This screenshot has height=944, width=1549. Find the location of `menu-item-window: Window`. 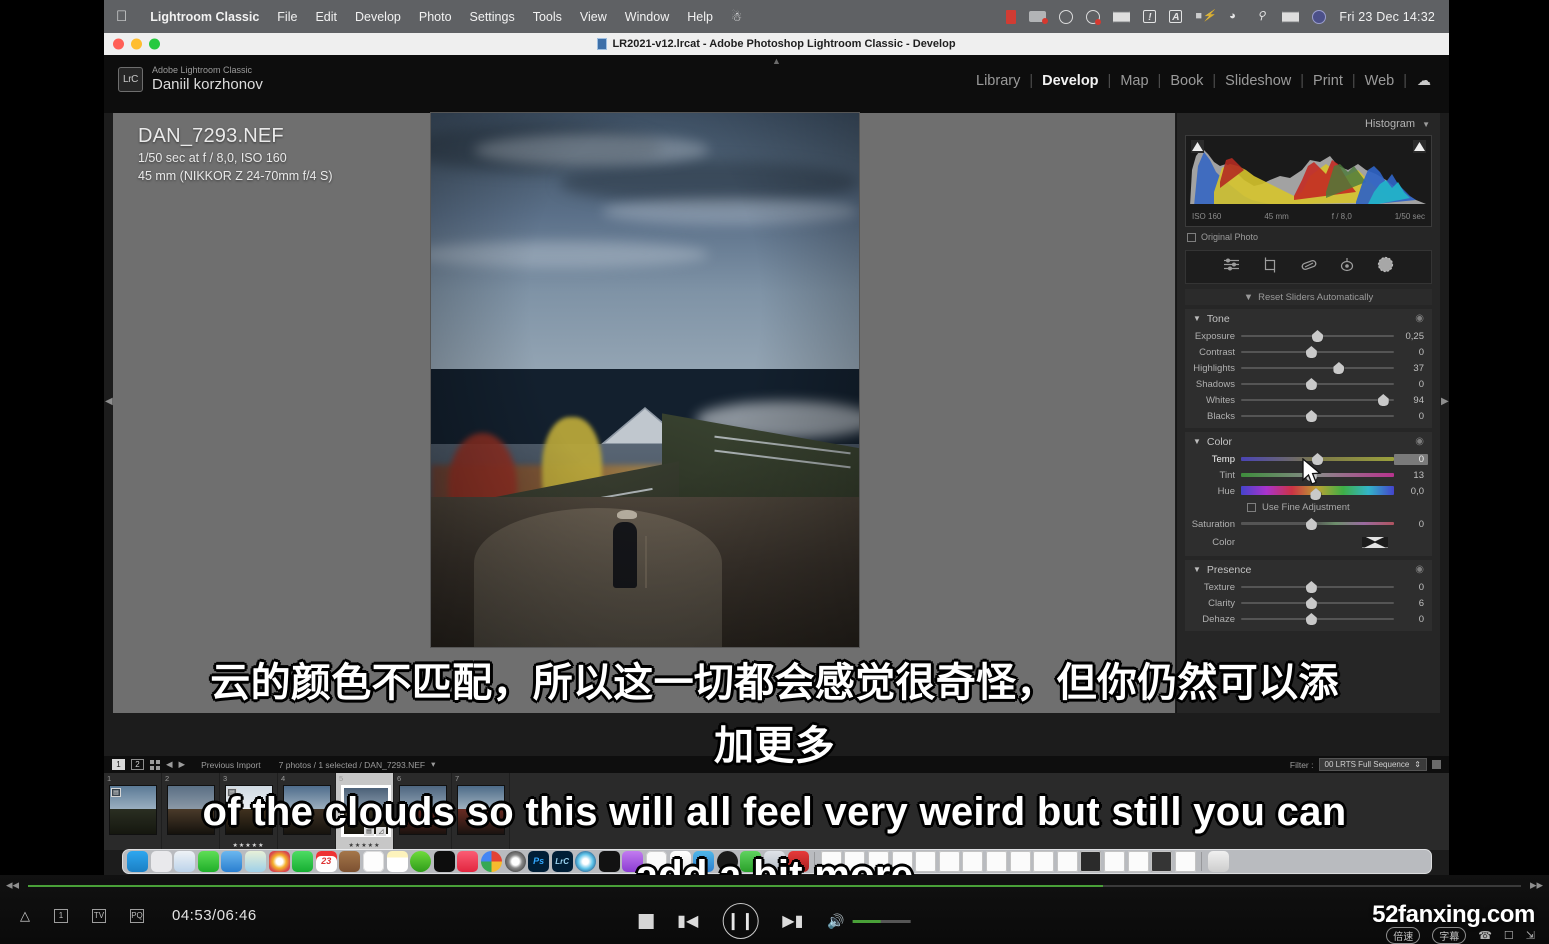

menu-item-window: Window is located at coordinates (647, 17).